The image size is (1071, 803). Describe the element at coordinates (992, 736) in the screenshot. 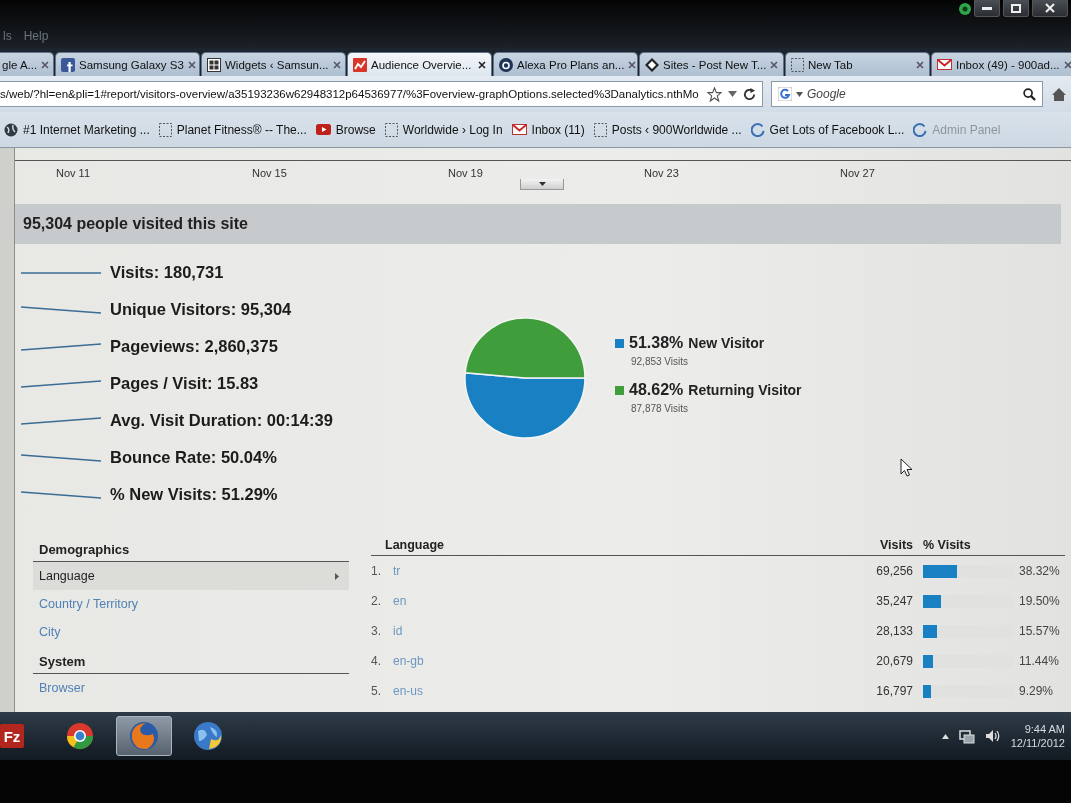

I see `volume-icon` at that location.